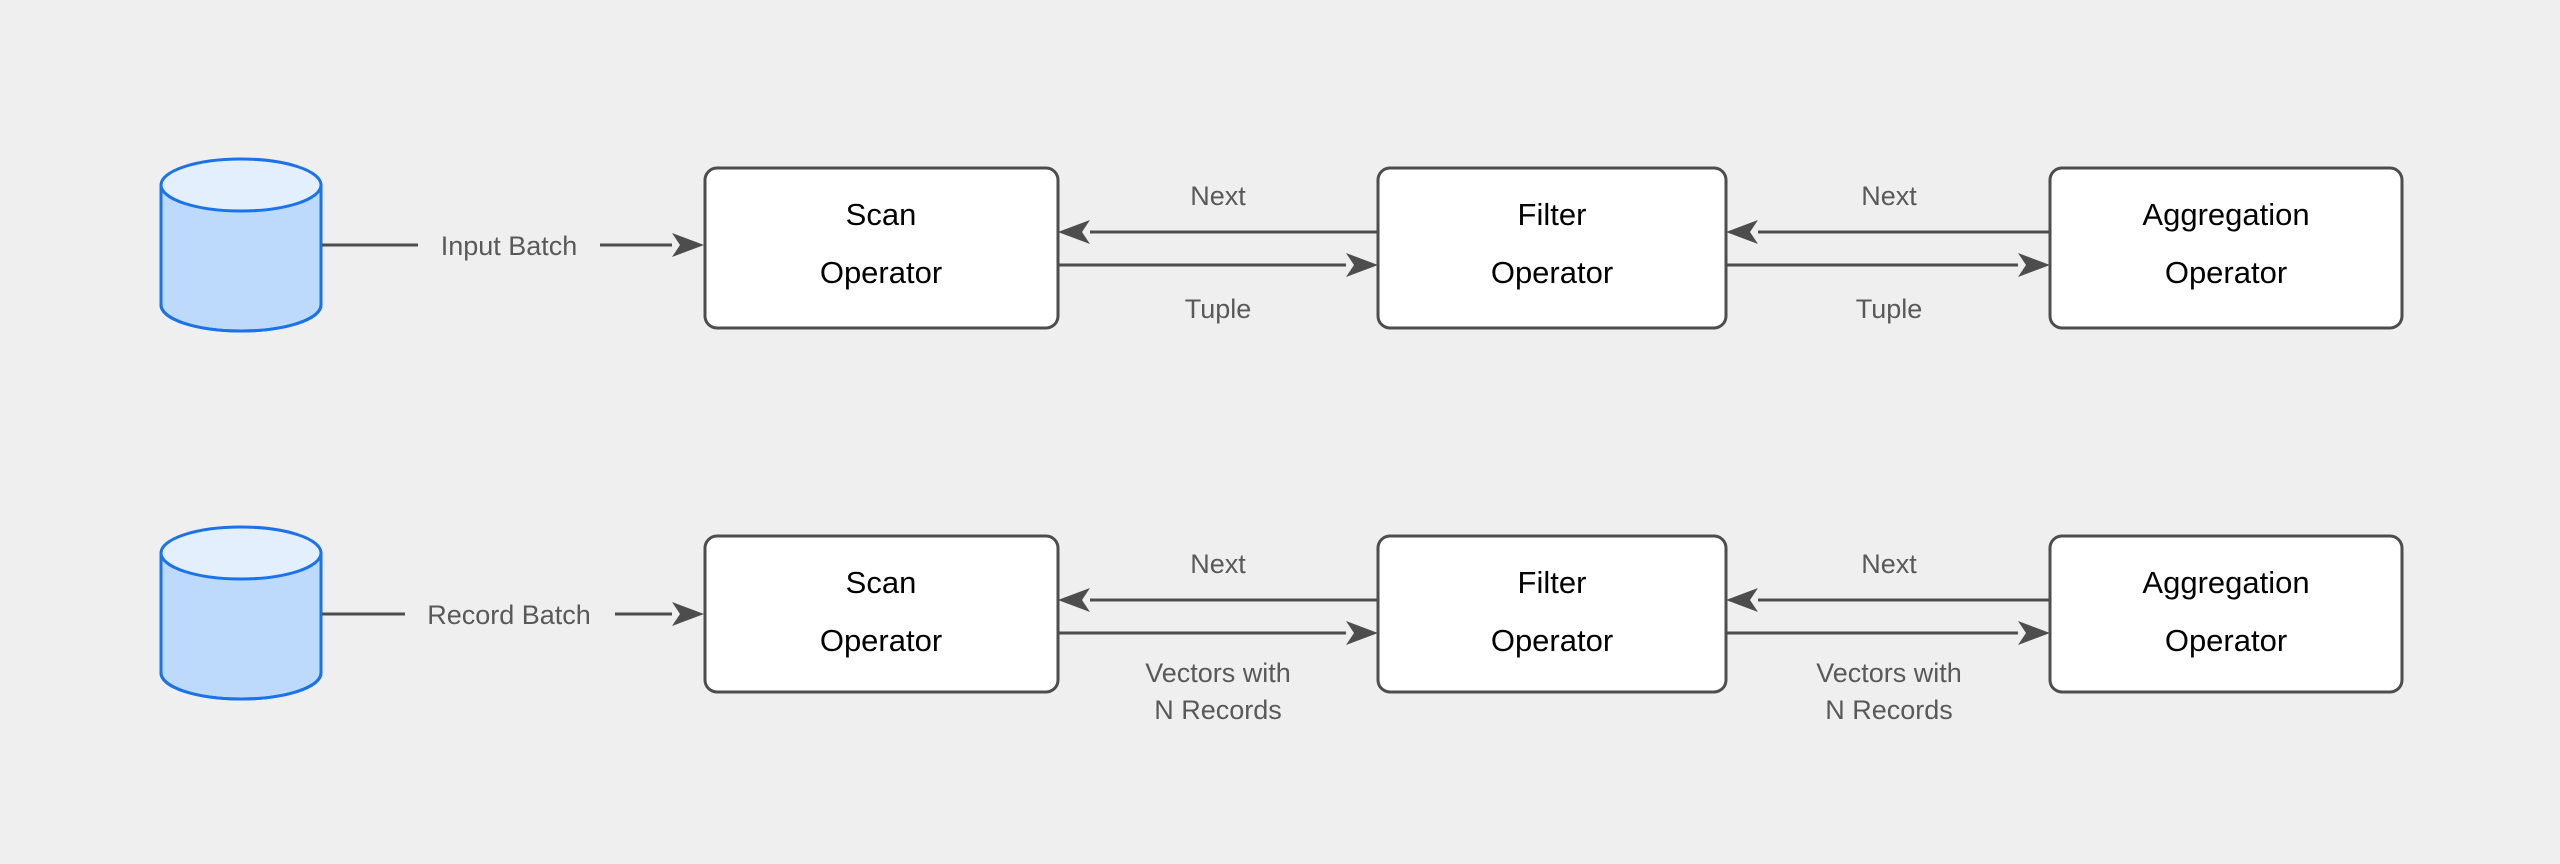  Describe the element at coordinates (1552, 582) in the screenshot. I see `operator-box-filter-2-line1: Filter` at that location.